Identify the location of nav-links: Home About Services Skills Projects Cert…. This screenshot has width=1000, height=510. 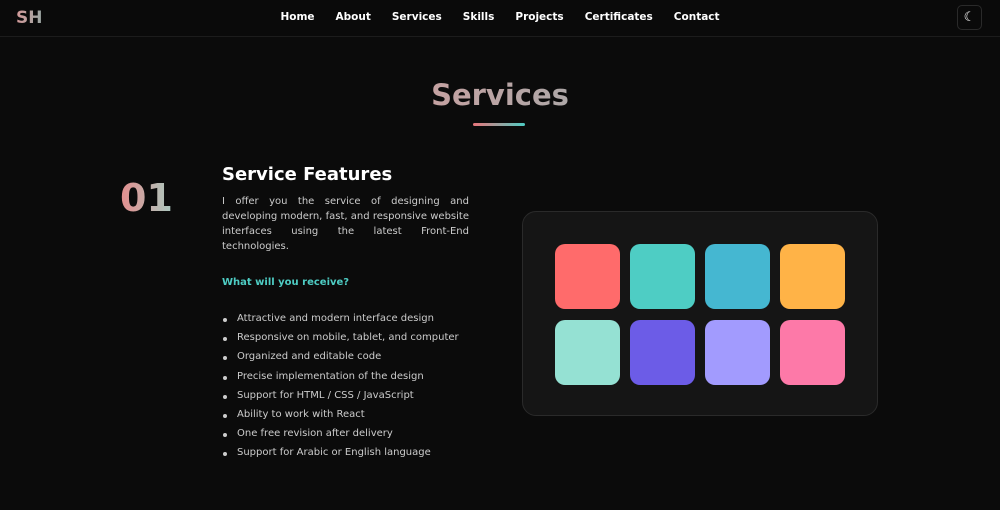
(500, 17).